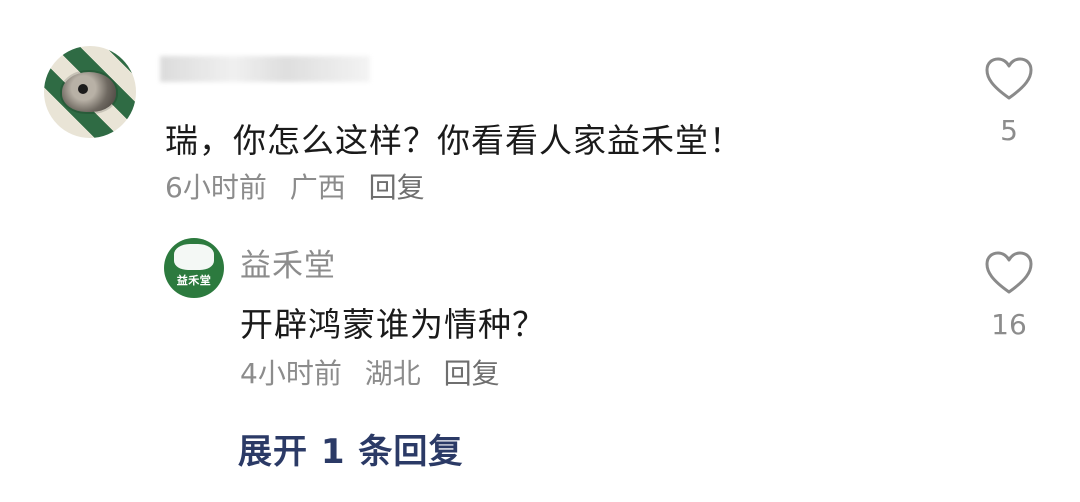 The image size is (1080, 502). What do you see at coordinates (454, 140) in the screenshot?
I see `comment-text: 瑞，你怎么这样？你看看人家益禾堂！` at bounding box center [454, 140].